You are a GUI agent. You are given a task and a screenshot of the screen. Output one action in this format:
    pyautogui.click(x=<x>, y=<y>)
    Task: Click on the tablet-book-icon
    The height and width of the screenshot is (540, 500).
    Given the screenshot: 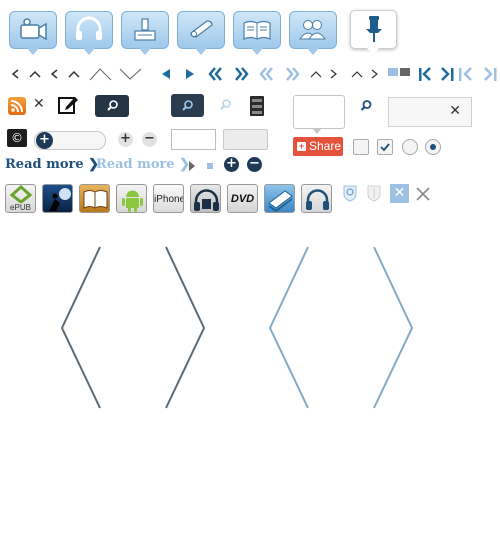 What is the action you would take?
    pyautogui.click(x=280, y=201)
    